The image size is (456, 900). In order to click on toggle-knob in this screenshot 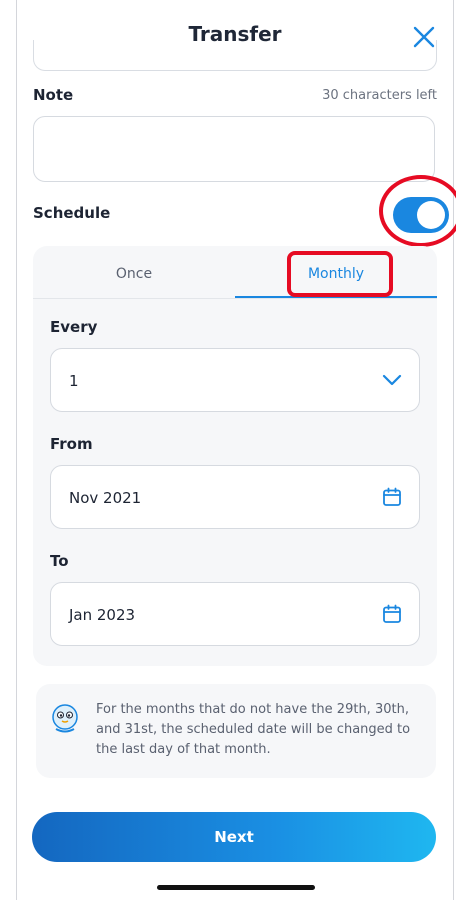, I will do `click(431, 215)`.